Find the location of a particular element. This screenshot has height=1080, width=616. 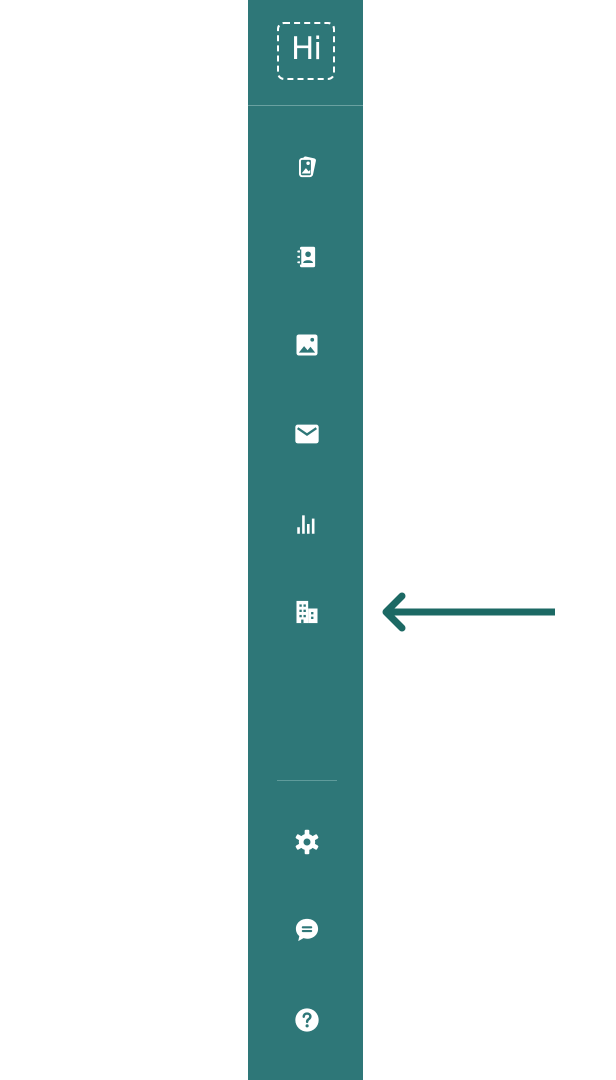

sidebar-item-help is located at coordinates (307, 1020).